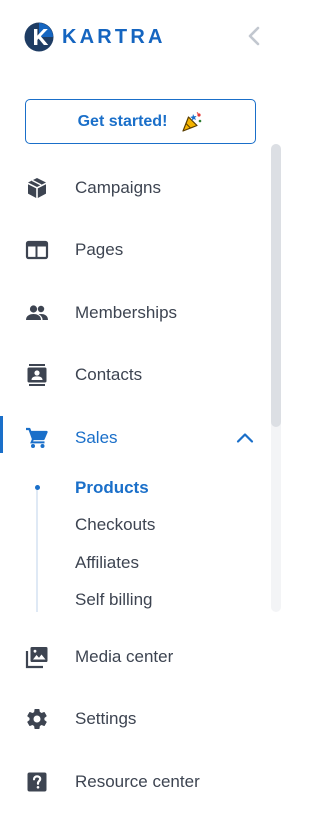  What do you see at coordinates (37, 250) in the screenshot?
I see `browser-window-icon` at bounding box center [37, 250].